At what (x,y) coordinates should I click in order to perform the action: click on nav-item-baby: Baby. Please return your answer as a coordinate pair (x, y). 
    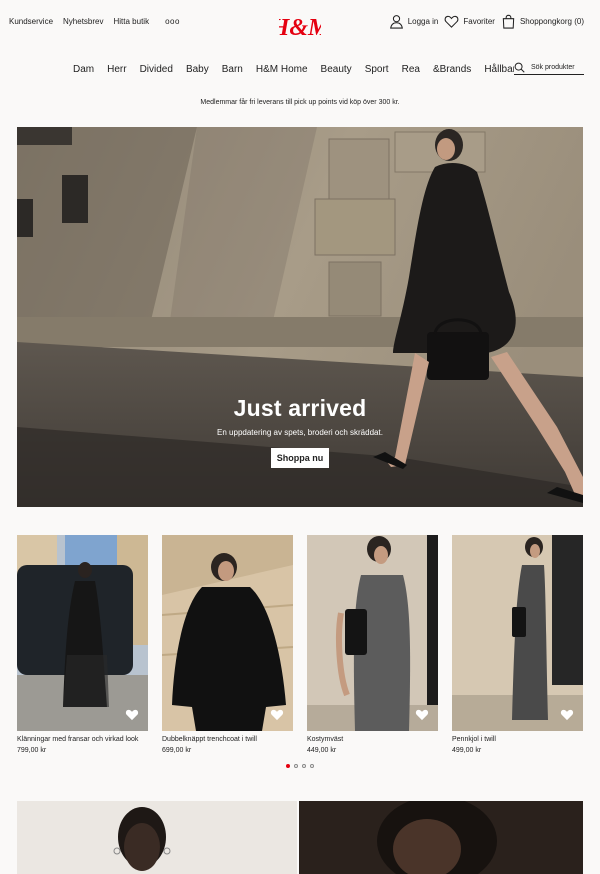
    Looking at the image, I should click on (197, 69).